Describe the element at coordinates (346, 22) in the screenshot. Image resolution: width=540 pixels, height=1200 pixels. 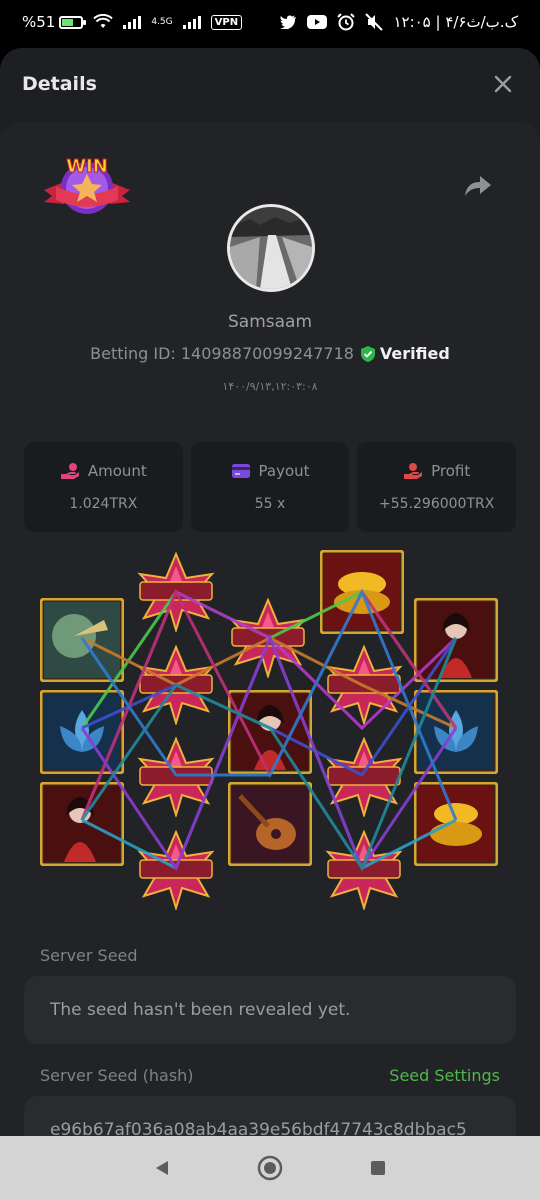
I see `alarm-icon` at that location.